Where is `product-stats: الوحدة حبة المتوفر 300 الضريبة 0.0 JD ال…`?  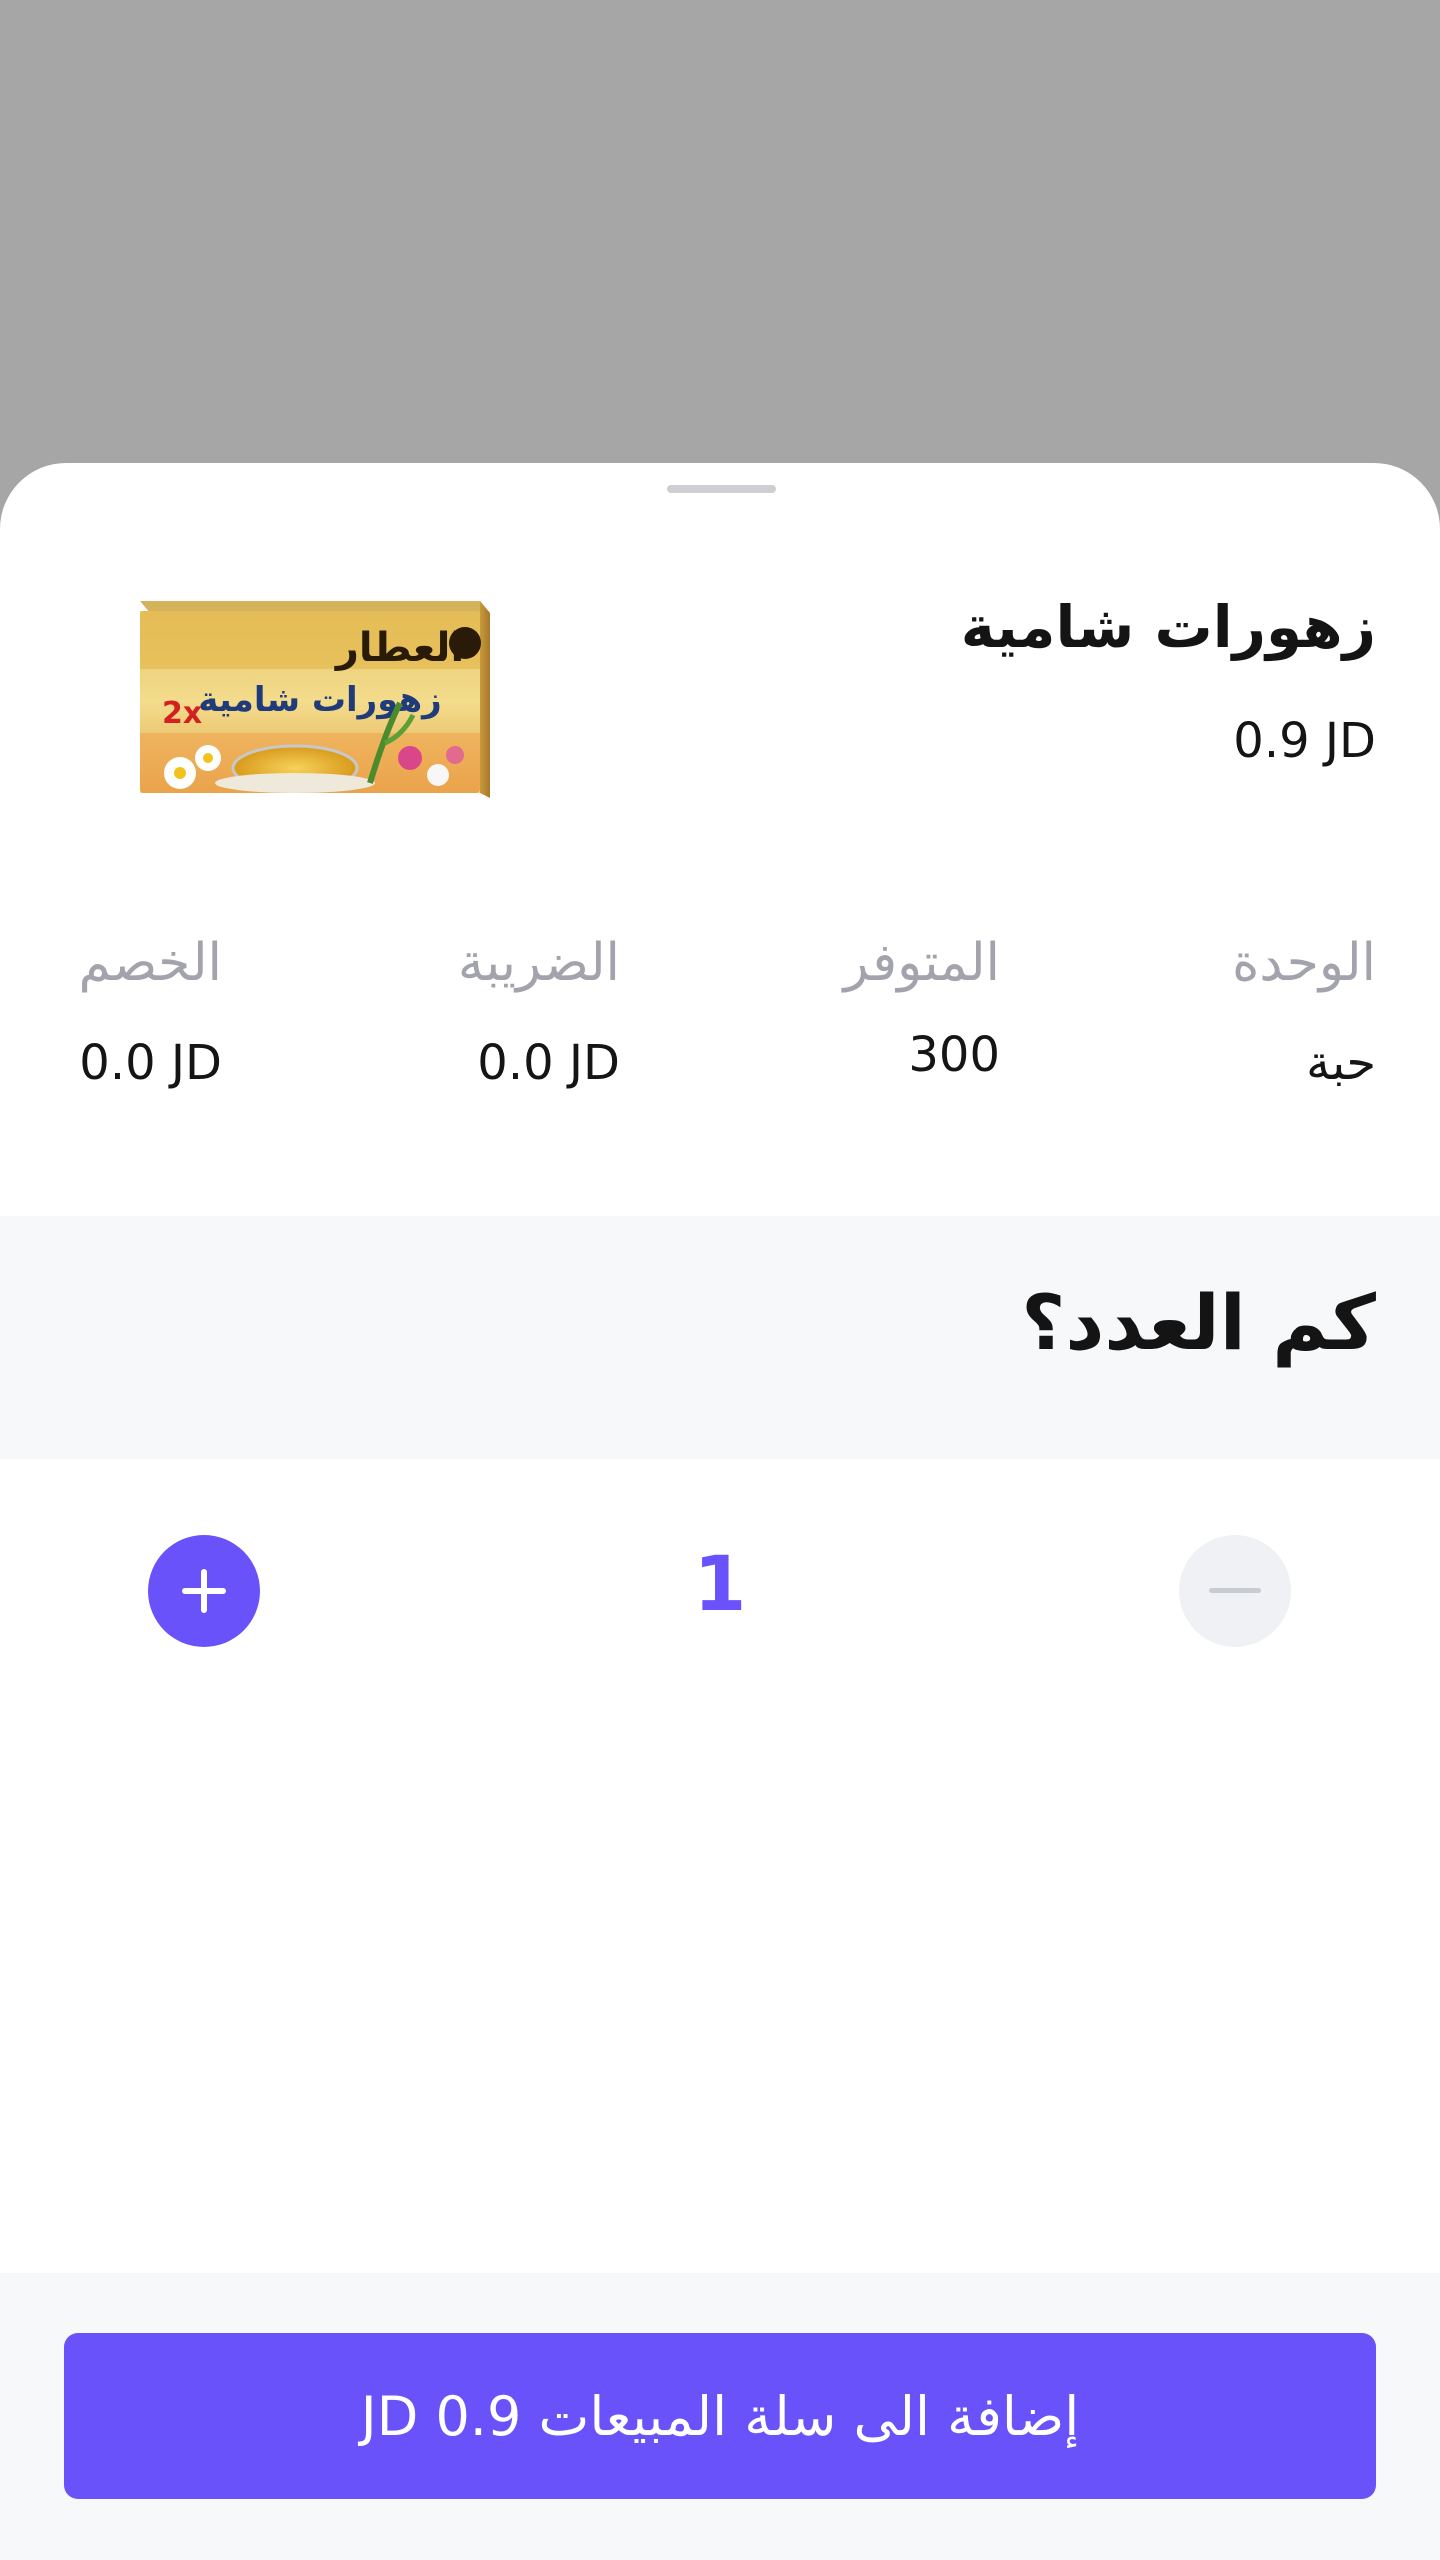 product-stats: الوحدة حبة المتوفر 300 الضريبة 0.0 JD ال… is located at coordinates (720, 1033).